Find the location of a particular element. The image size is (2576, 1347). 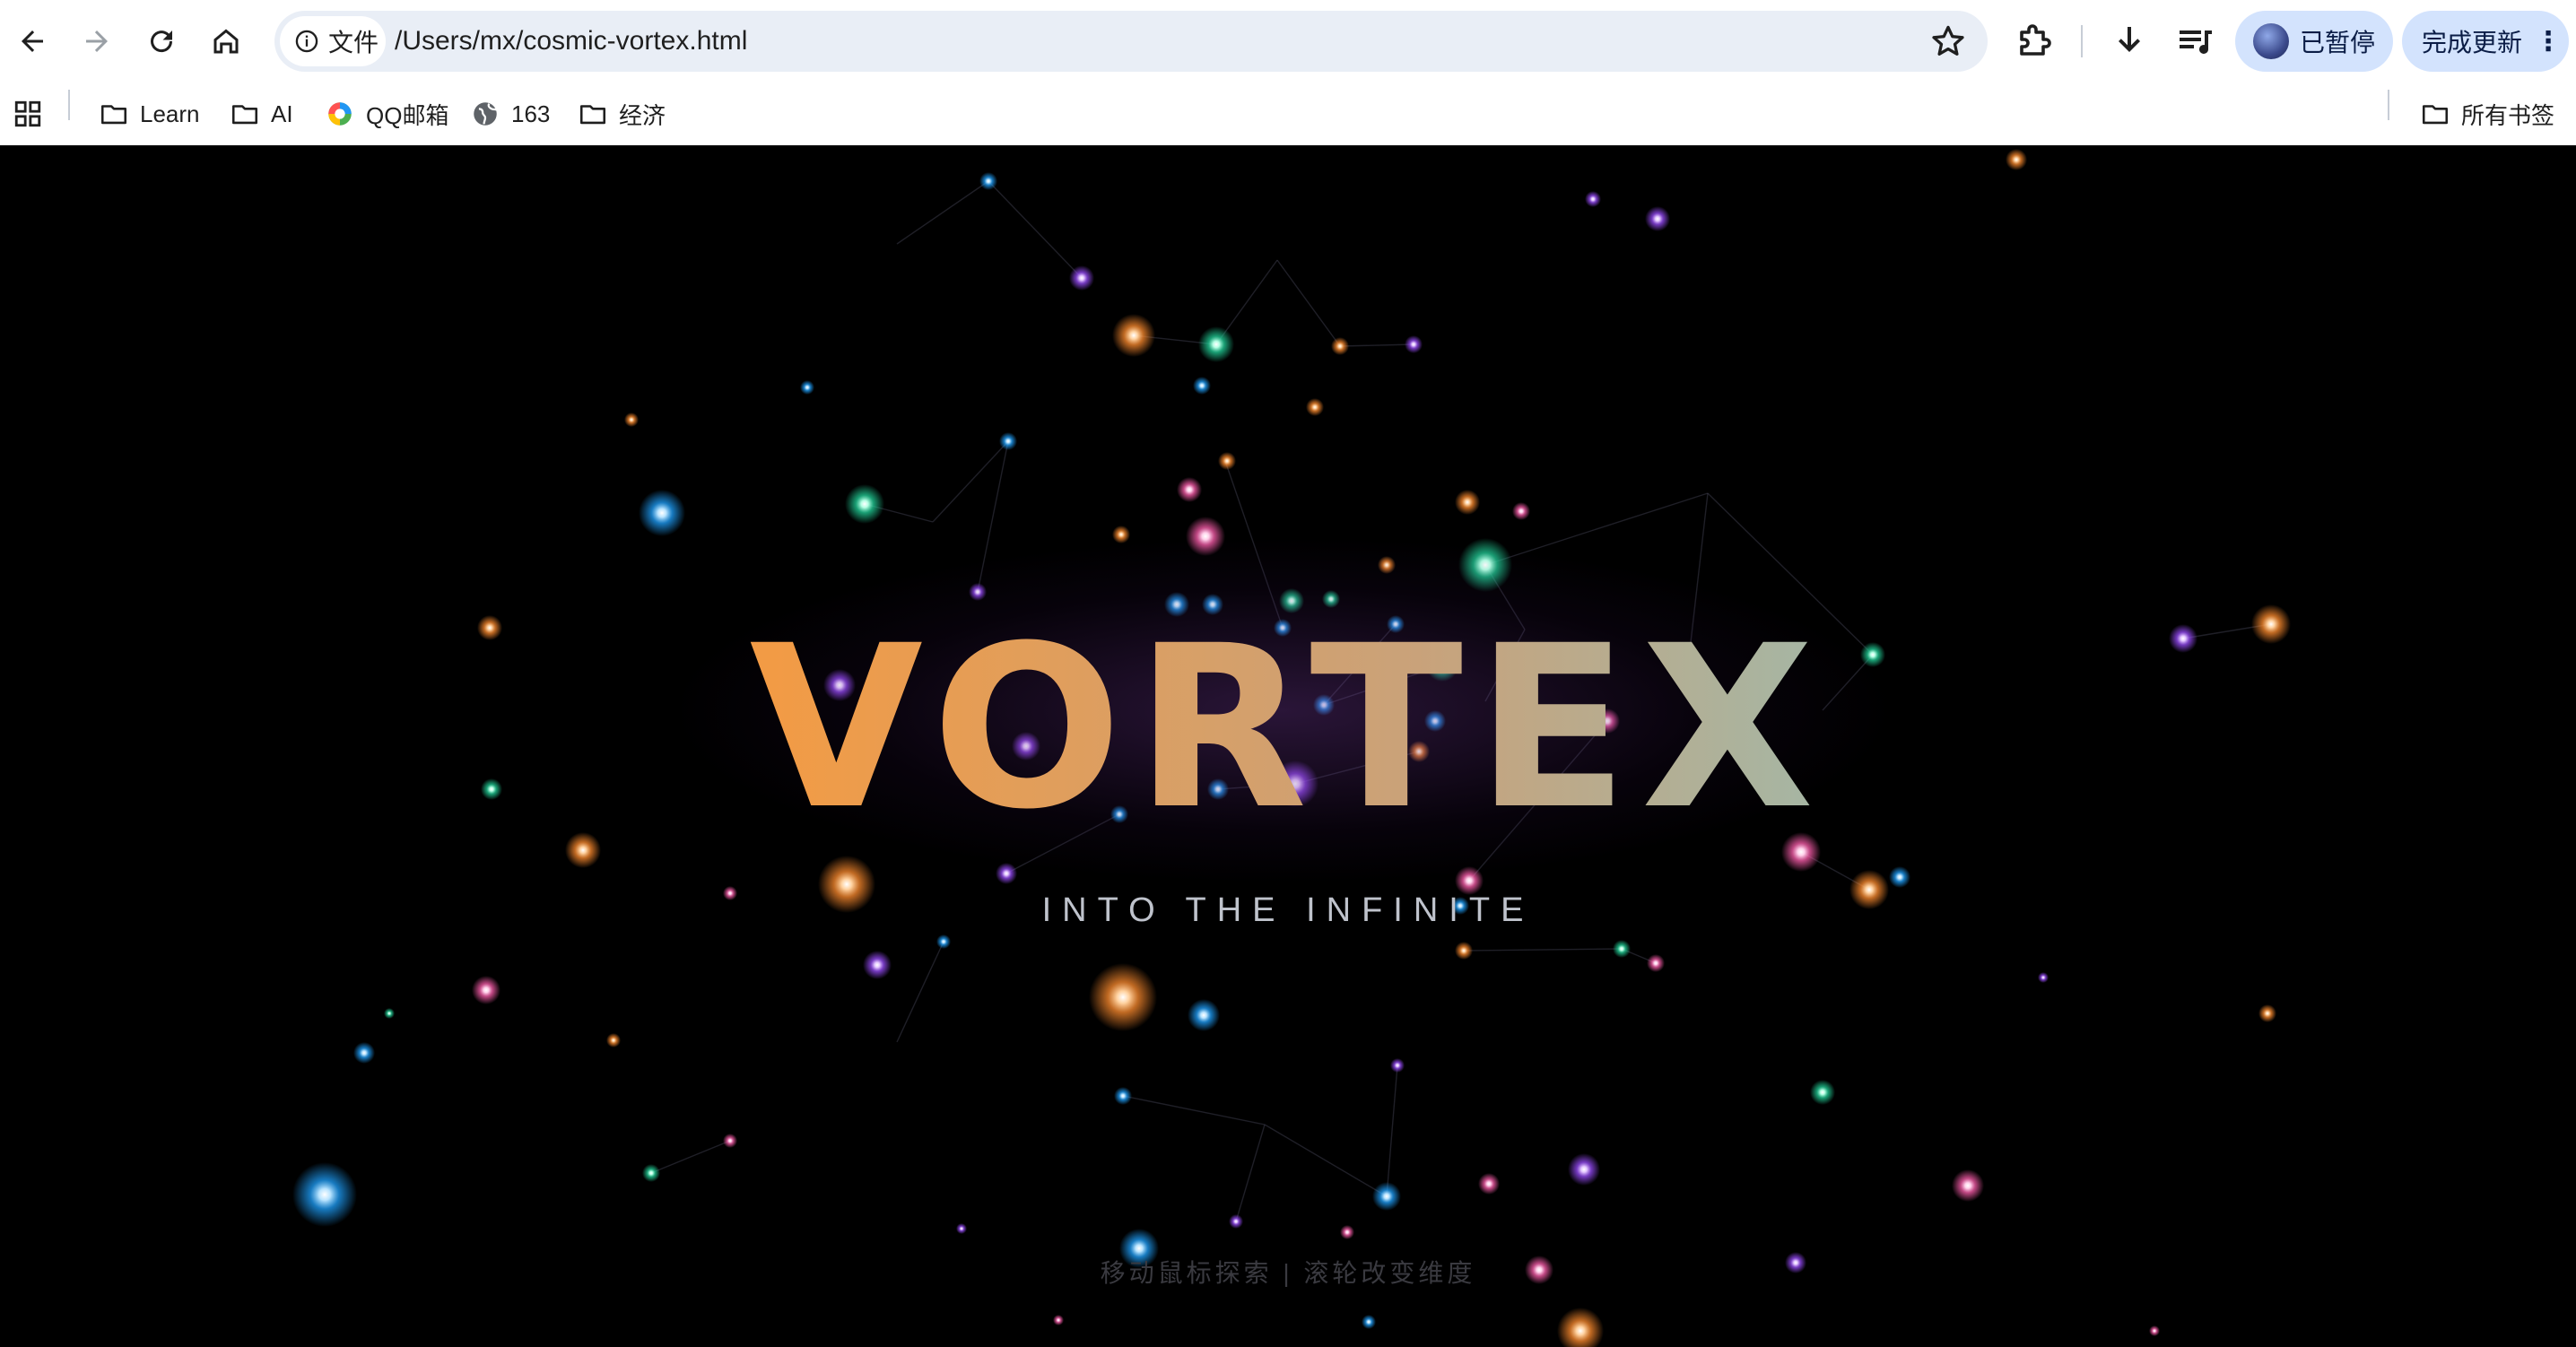

profile-status-label: 已暂停 is located at coordinates (2338, 42).